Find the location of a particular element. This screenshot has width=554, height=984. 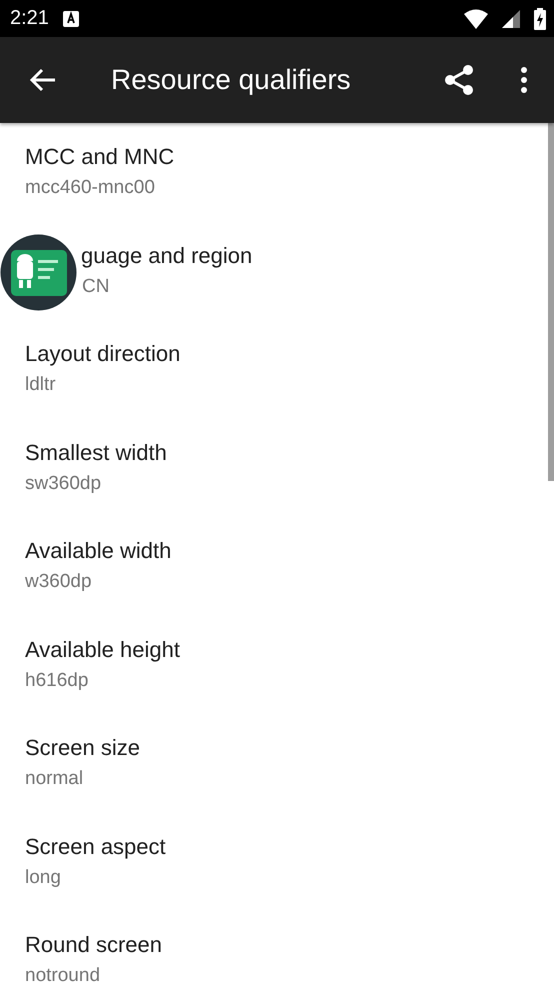

qualifier-title: MCC and MNC is located at coordinates (100, 157).